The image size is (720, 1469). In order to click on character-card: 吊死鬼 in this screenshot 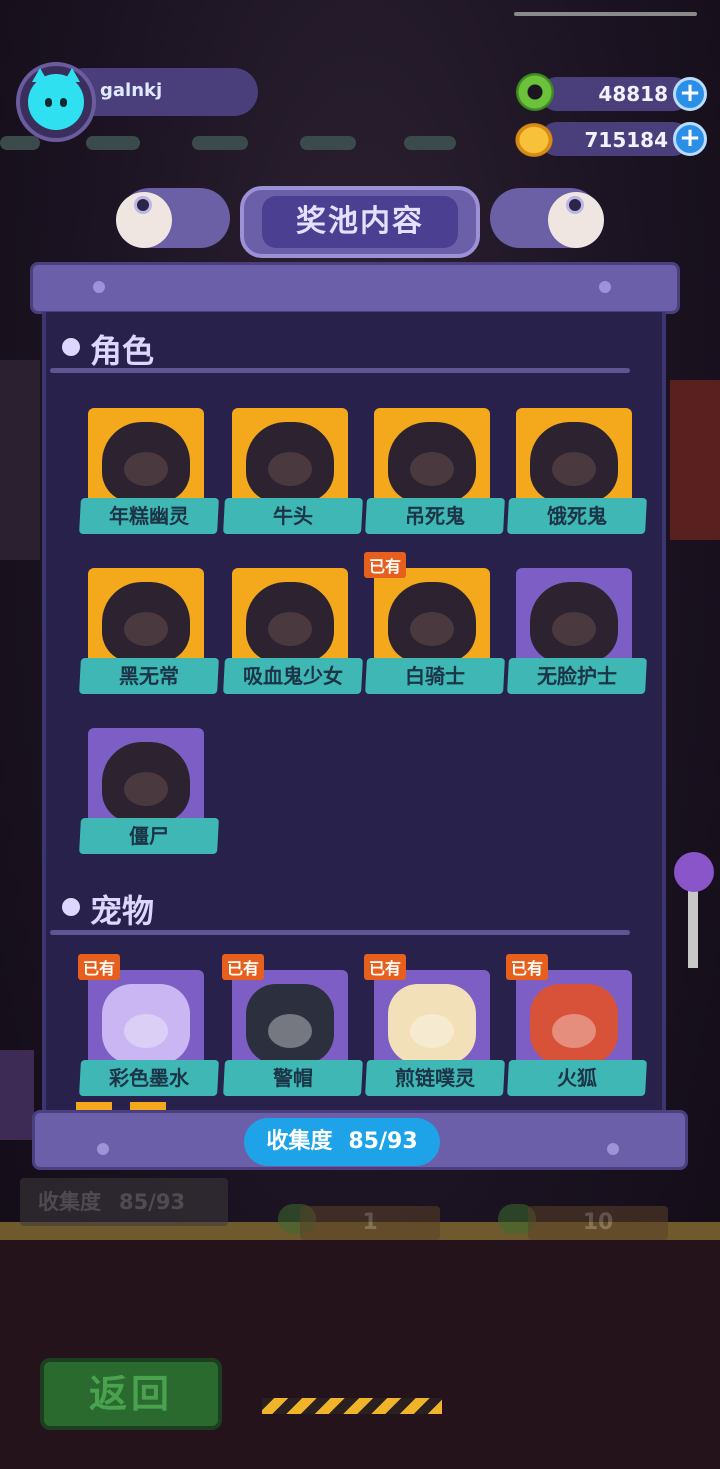, I will do `click(435, 473)`.